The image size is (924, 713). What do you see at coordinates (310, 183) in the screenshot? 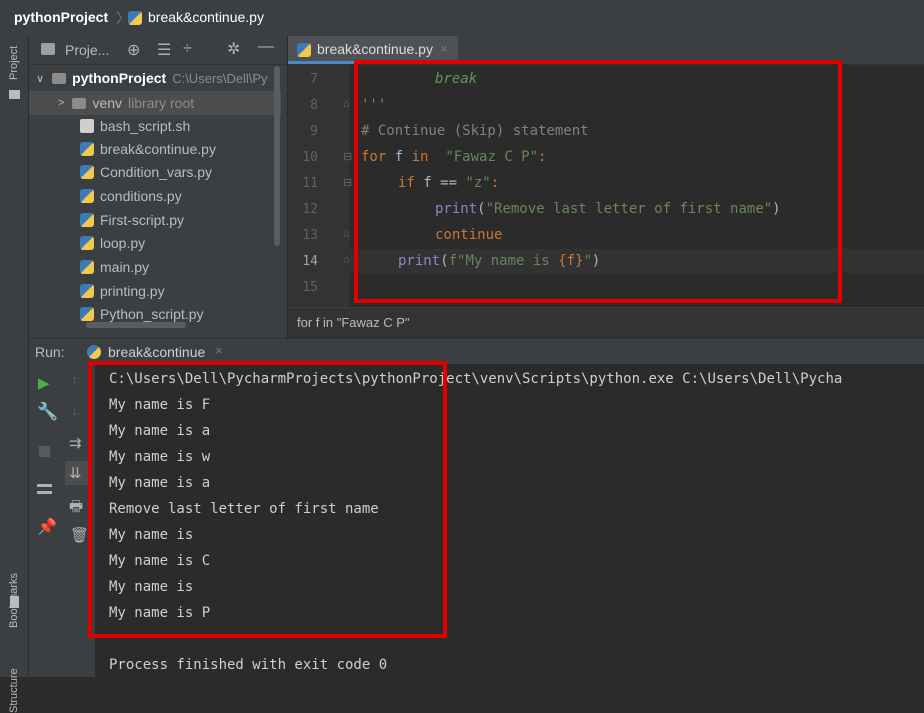
I see `line-number: 11` at bounding box center [310, 183].